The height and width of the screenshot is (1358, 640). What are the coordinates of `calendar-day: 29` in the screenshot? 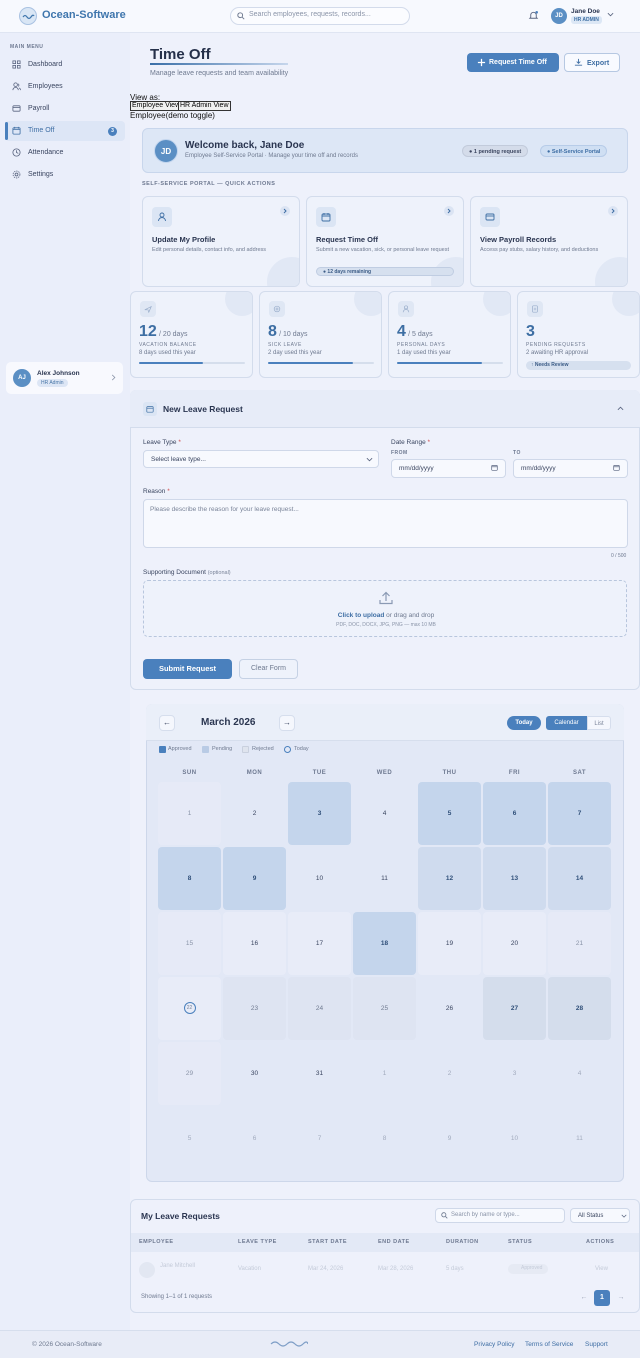 It's located at (189, 1073).